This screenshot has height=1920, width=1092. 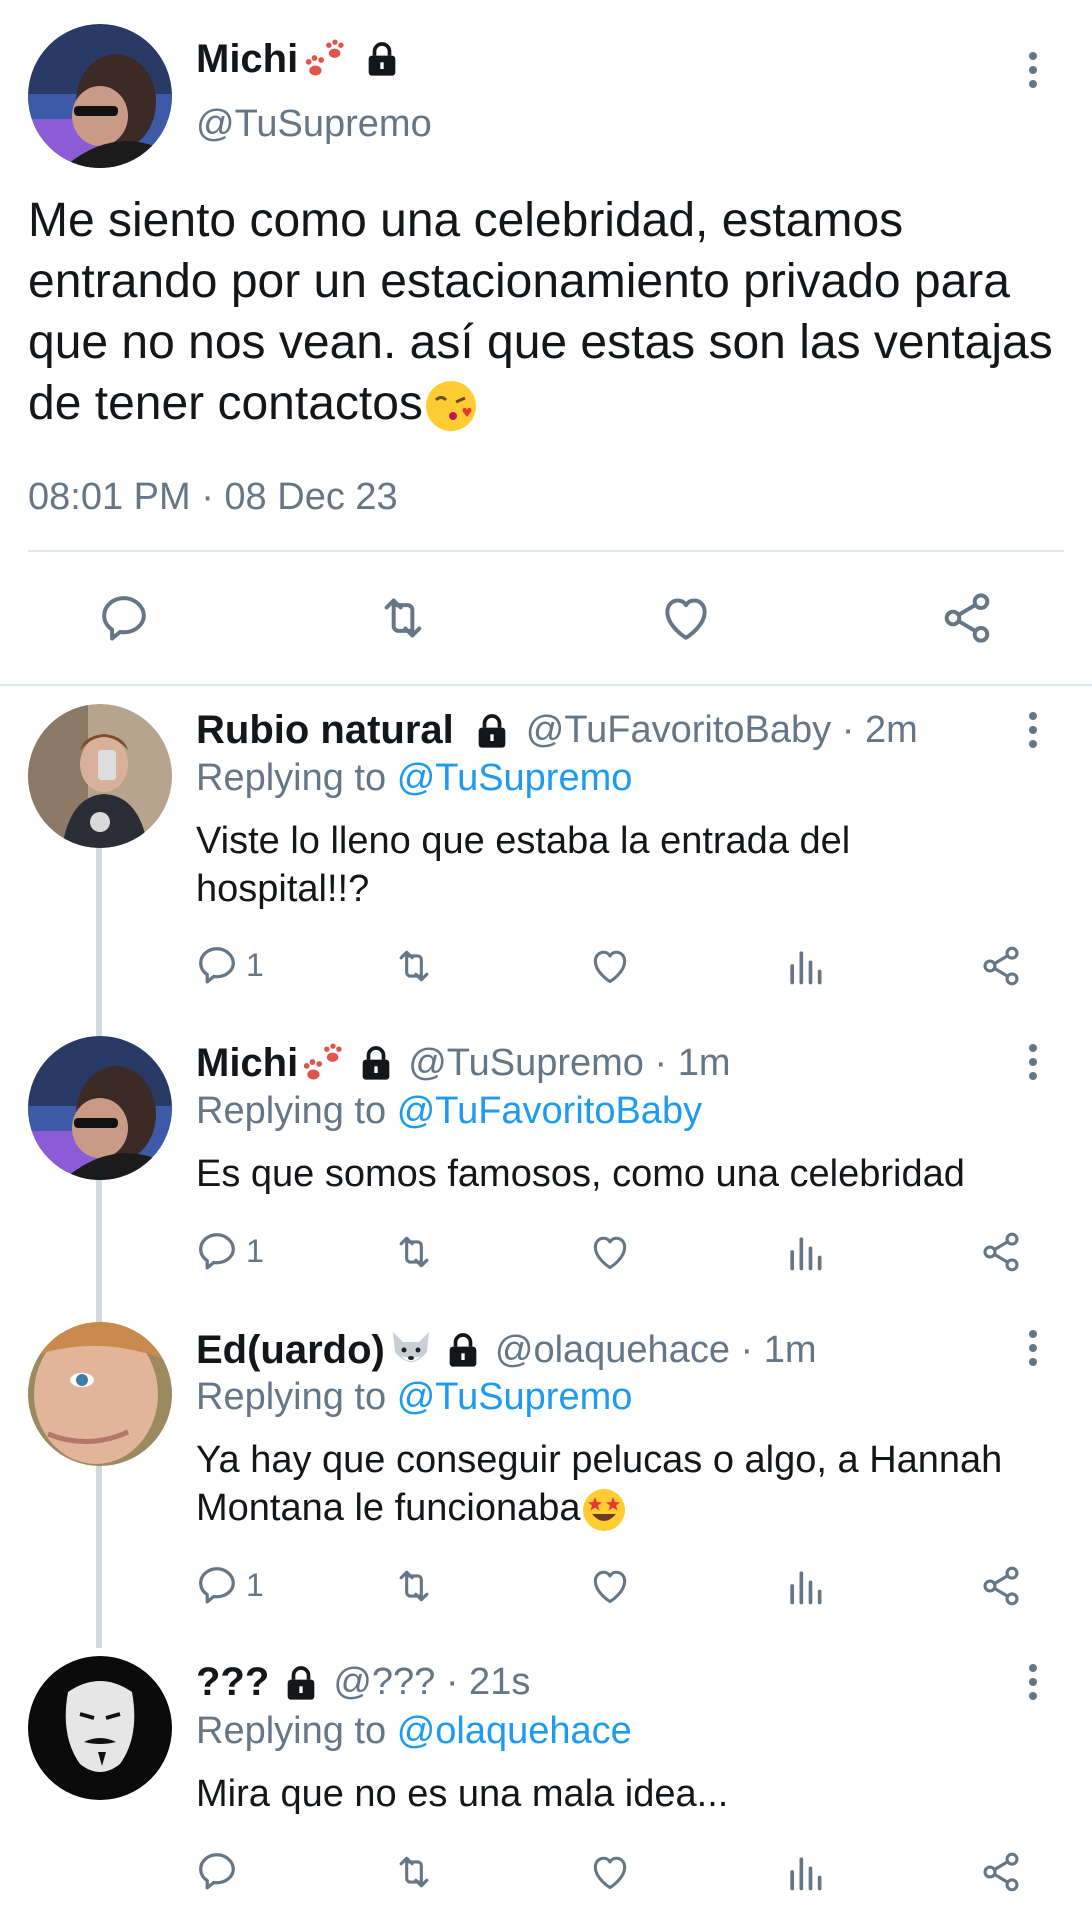 What do you see at coordinates (546, 551) in the screenshot?
I see `divider` at bounding box center [546, 551].